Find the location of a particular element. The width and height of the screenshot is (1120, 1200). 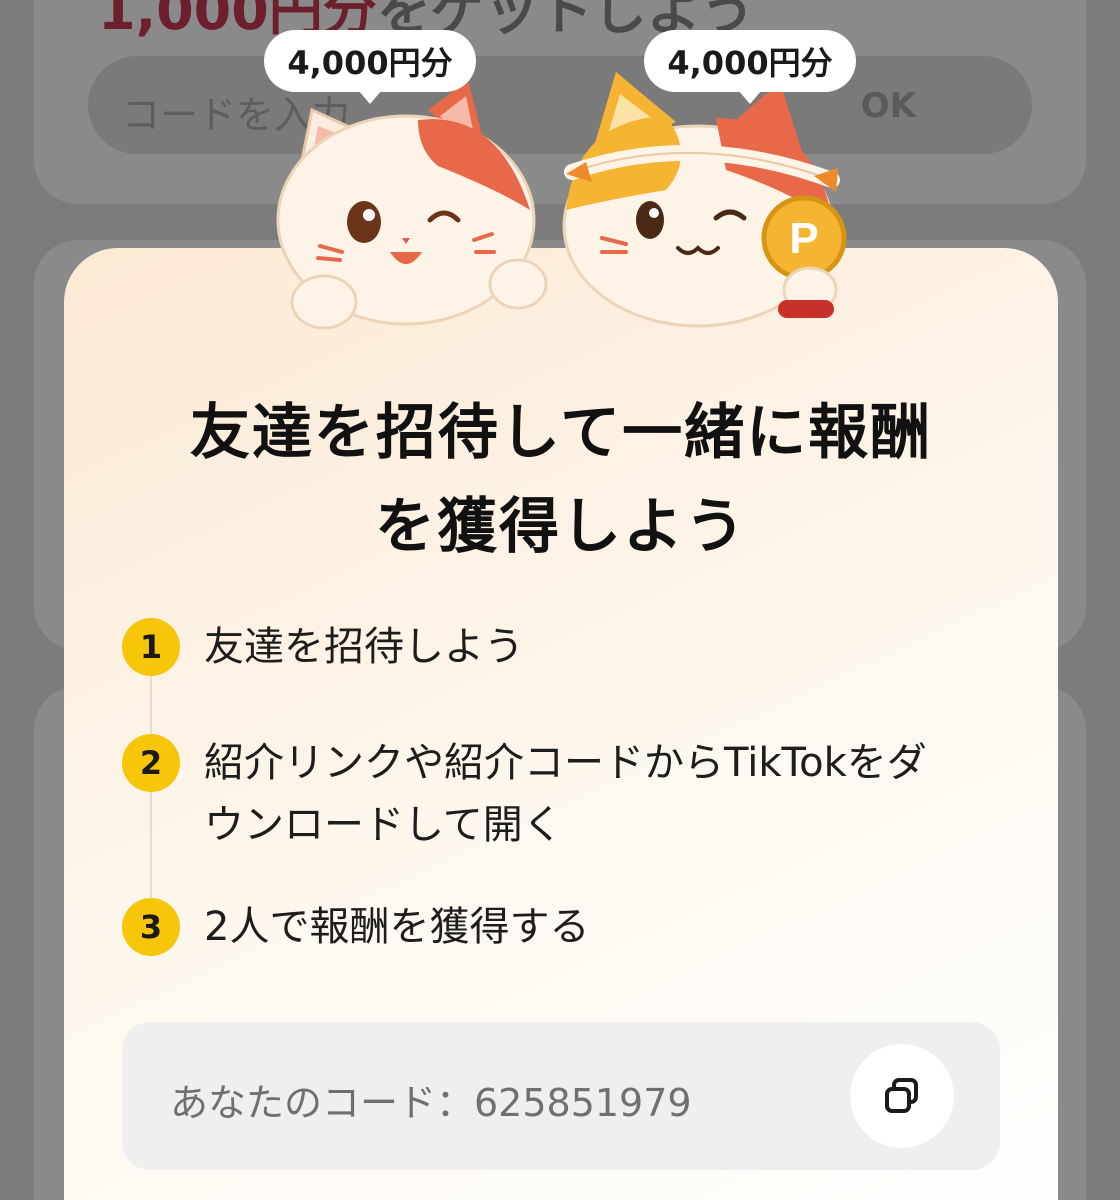

svg-text: P is located at coordinates (803, 238).